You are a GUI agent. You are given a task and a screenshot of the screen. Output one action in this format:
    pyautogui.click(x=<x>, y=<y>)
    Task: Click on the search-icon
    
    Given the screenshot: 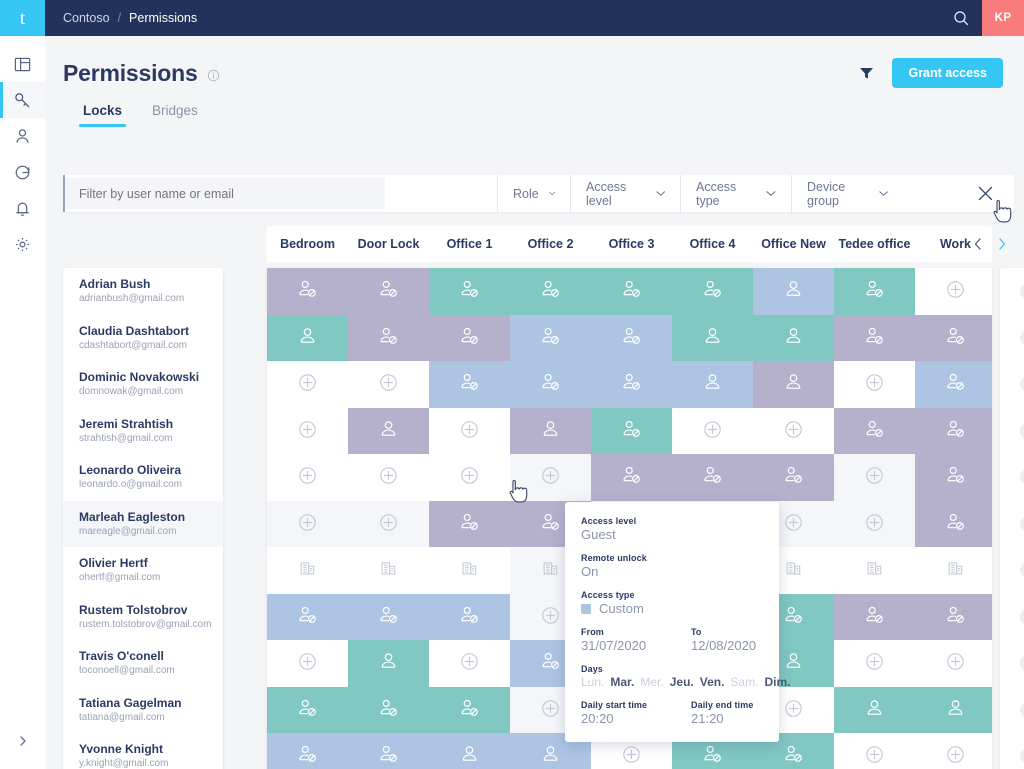 What is the action you would take?
    pyautogui.click(x=961, y=18)
    